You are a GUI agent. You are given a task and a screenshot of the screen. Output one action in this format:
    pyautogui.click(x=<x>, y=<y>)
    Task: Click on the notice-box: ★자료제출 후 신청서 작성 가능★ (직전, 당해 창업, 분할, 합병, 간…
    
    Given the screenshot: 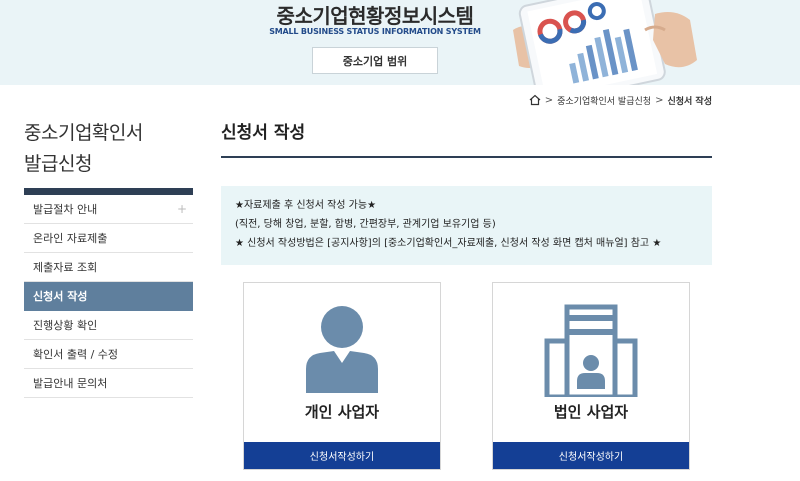 What is the action you would take?
    pyautogui.click(x=466, y=225)
    